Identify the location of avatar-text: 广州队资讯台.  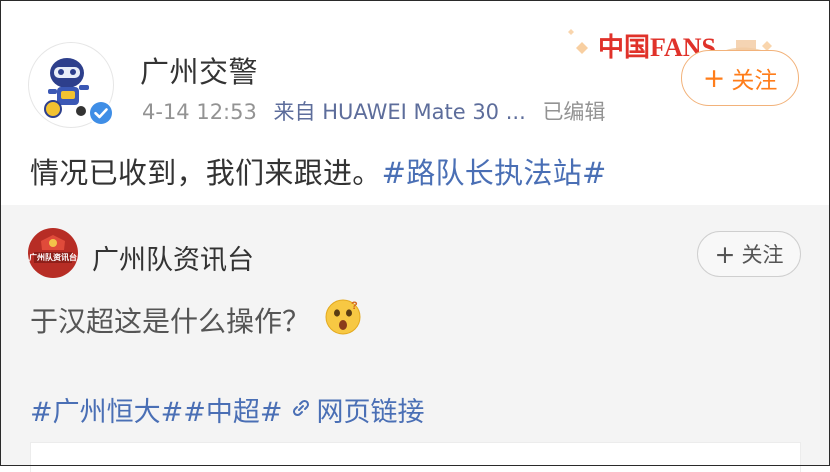
(53, 257).